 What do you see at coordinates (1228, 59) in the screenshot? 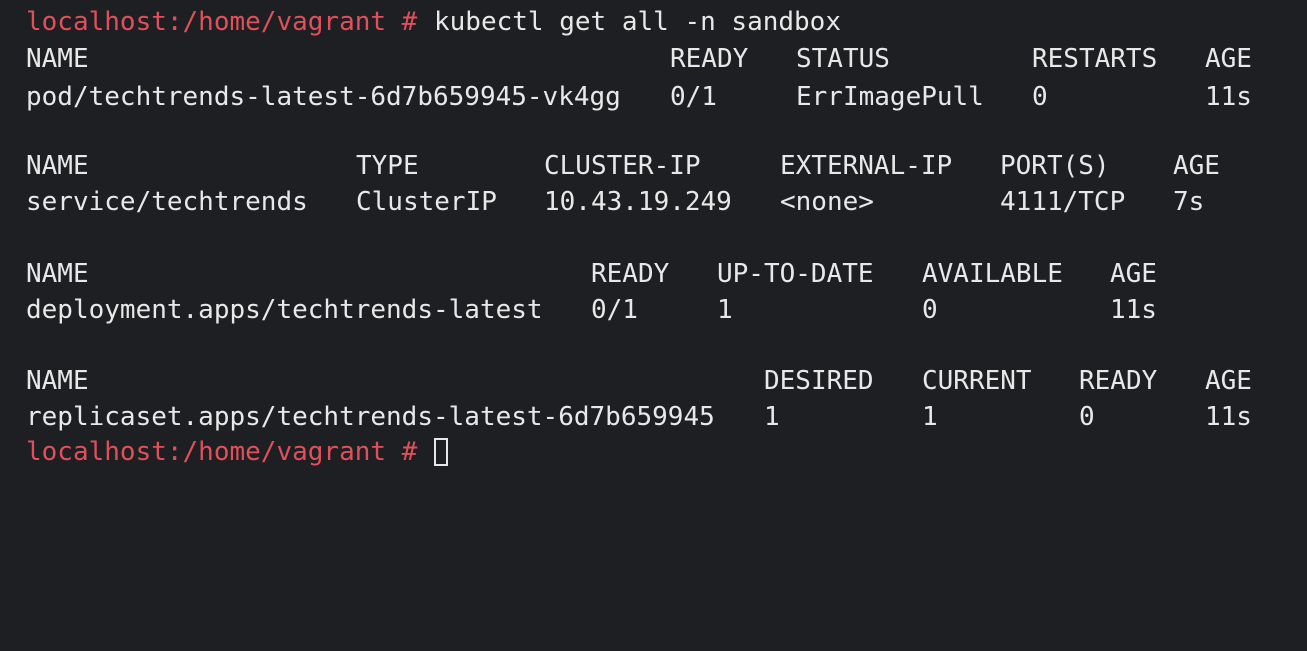
I see `pods-header-age: AGE` at bounding box center [1228, 59].